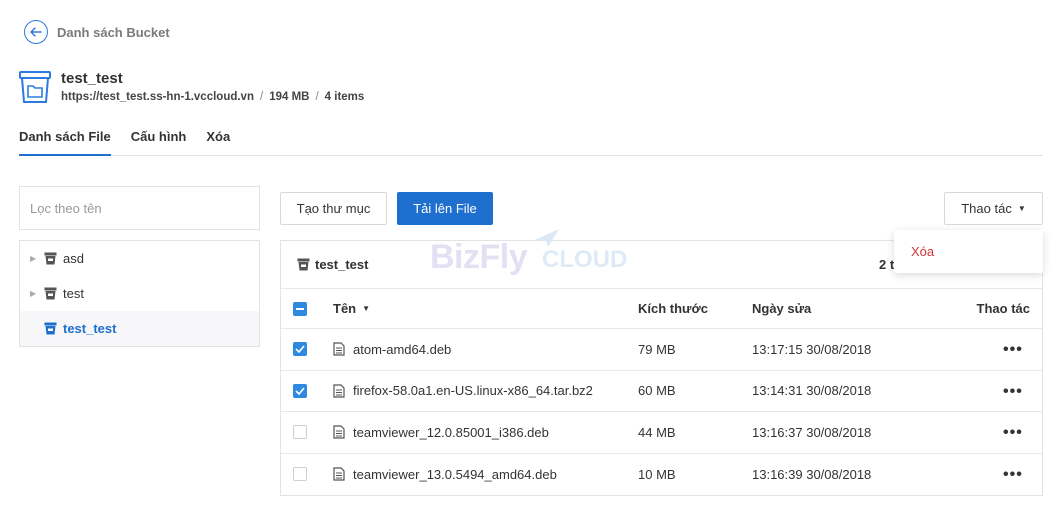 The width and height of the screenshot is (1063, 505). What do you see at coordinates (90, 328) in the screenshot?
I see `tree-item-label: test_test` at bounding box center [90, 328].